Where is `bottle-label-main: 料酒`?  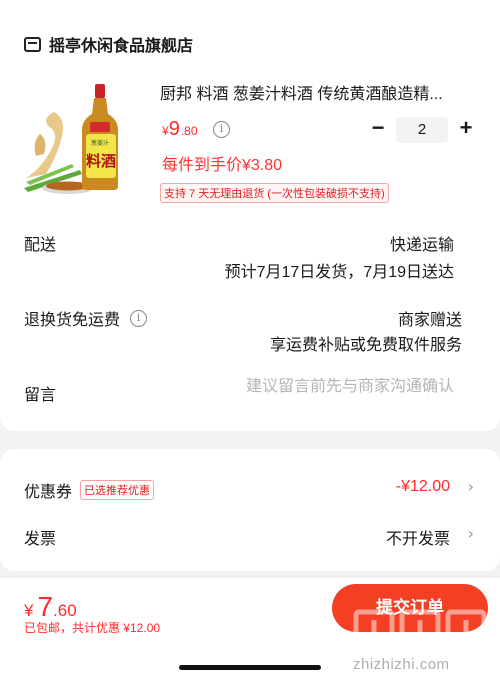 bottle-label-main: 料酒 is located at coordinates (101, 161).